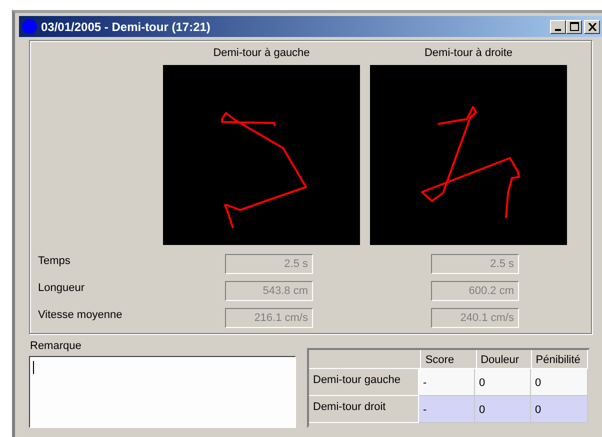 Image resolution: width=602 pixels, height=437 pixels. I want to click on minimize-icon, so click(558, 29).